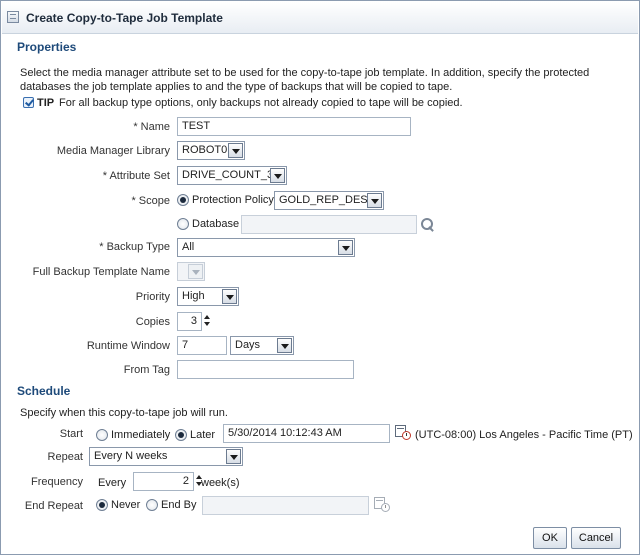  I want to click on name-label: * Name, so click(151, 127).